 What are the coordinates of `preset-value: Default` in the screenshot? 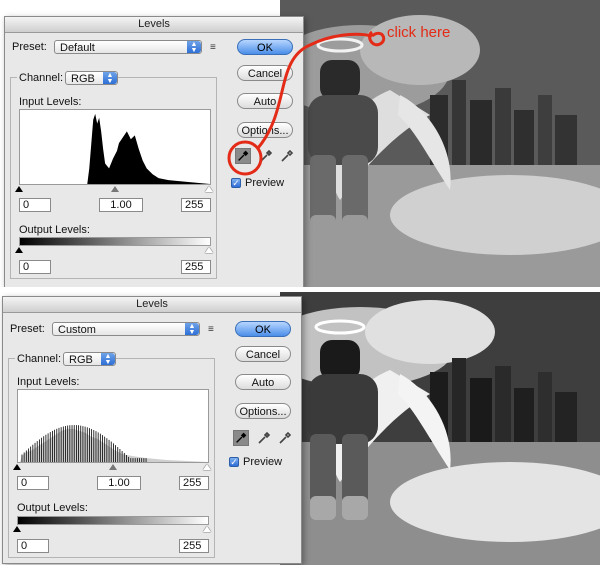 It's located at (77, 48).